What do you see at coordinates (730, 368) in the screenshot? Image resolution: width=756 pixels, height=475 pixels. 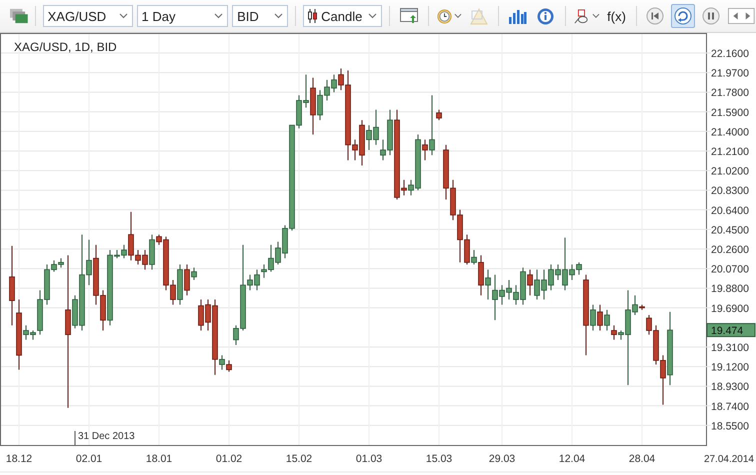 I see `price-tick: 19.1200` at bounding box center [730, 368].